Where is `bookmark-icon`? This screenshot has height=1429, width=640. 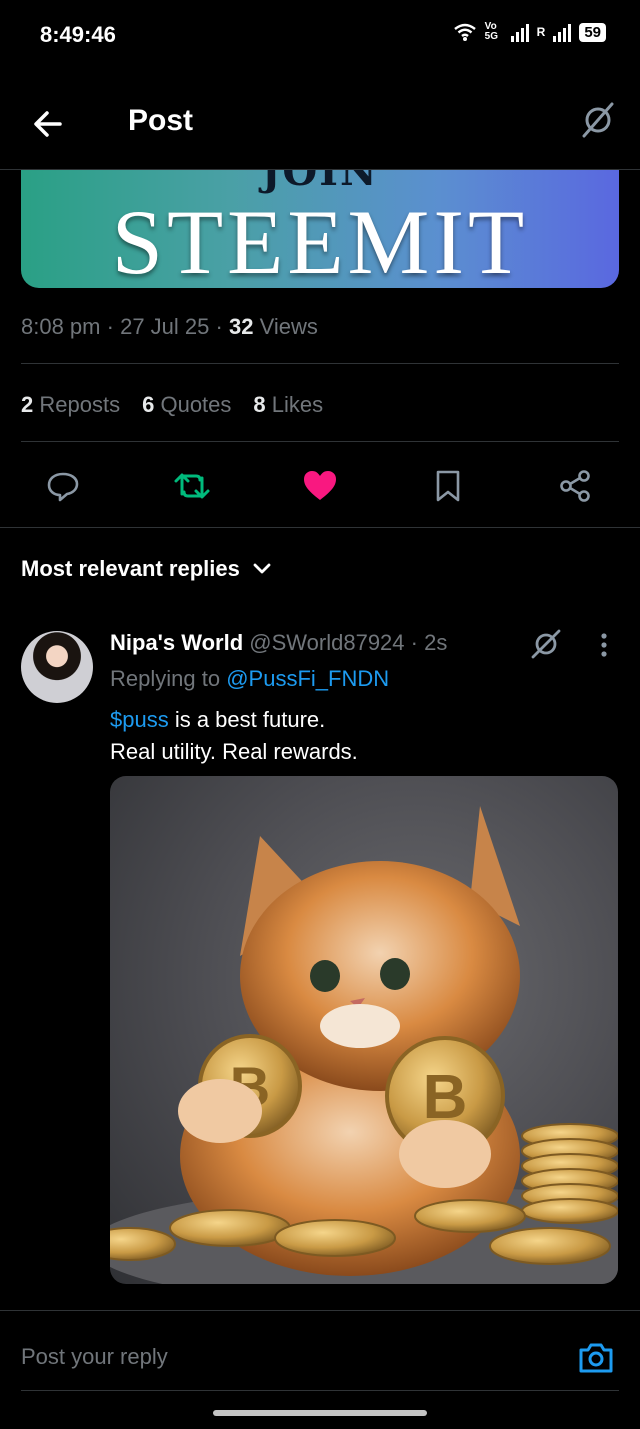
bookmark-icon is located at coordinates (448, 486).